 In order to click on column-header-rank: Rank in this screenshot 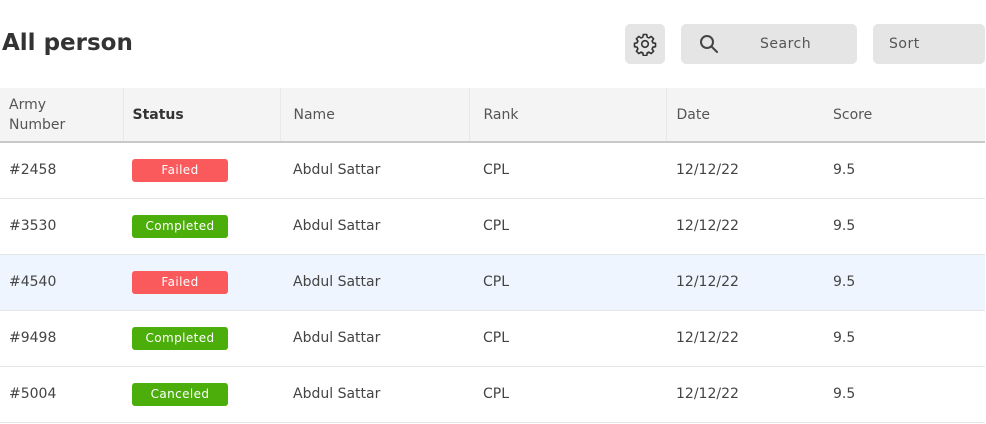, I will do `click(567, 115)`.